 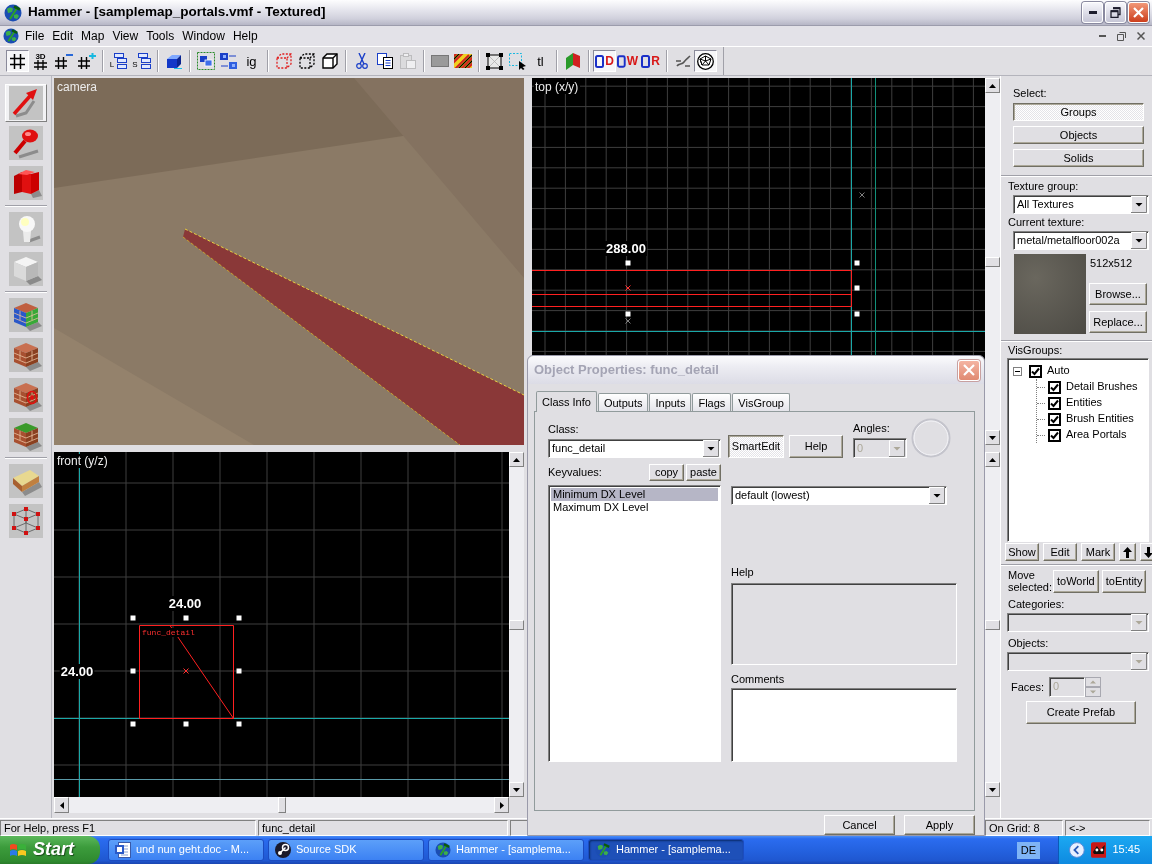 I want to click on tree-item-label: Area Portals, so click(x=1096, y=435).